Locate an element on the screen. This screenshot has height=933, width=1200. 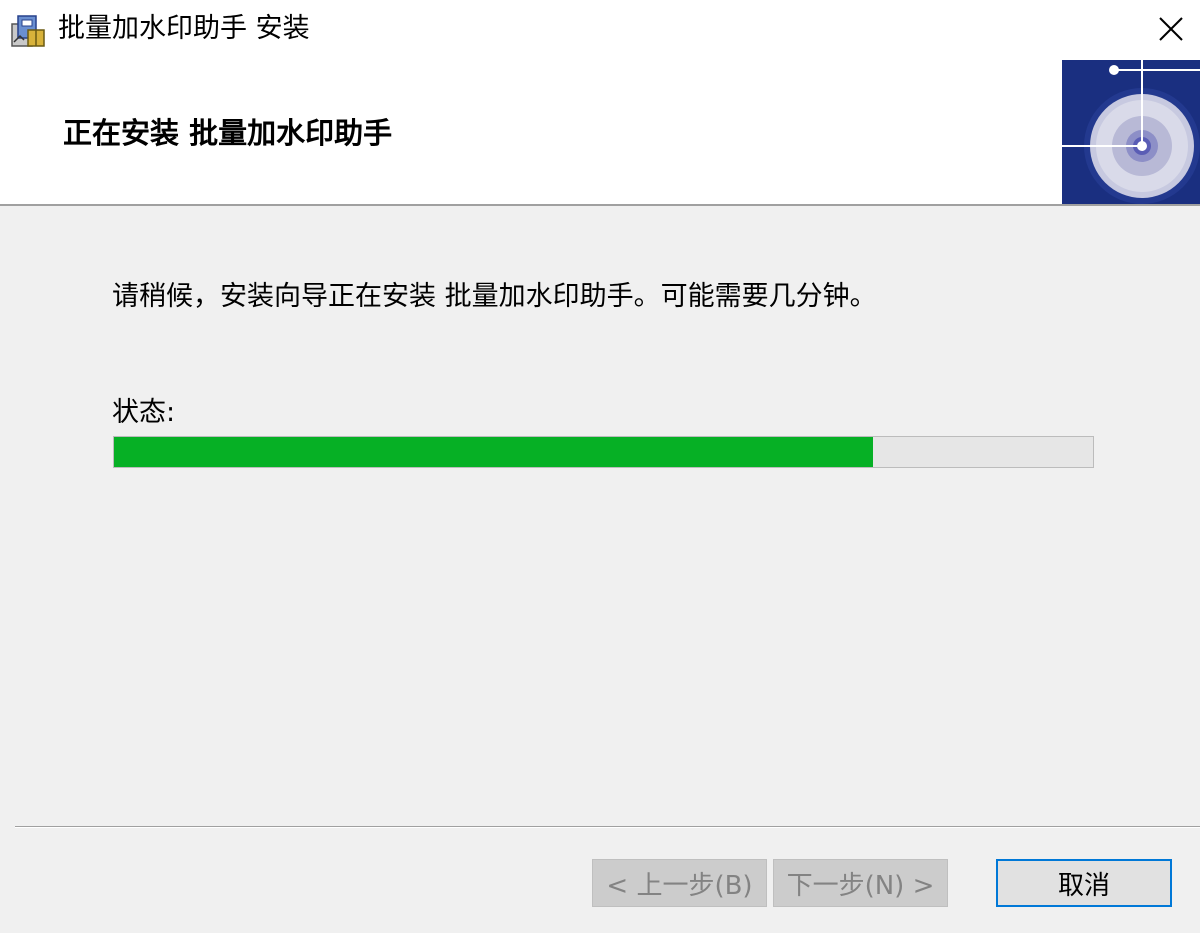
window-title: 批量加水印助手 安装 is located at coordinates (184, 28).